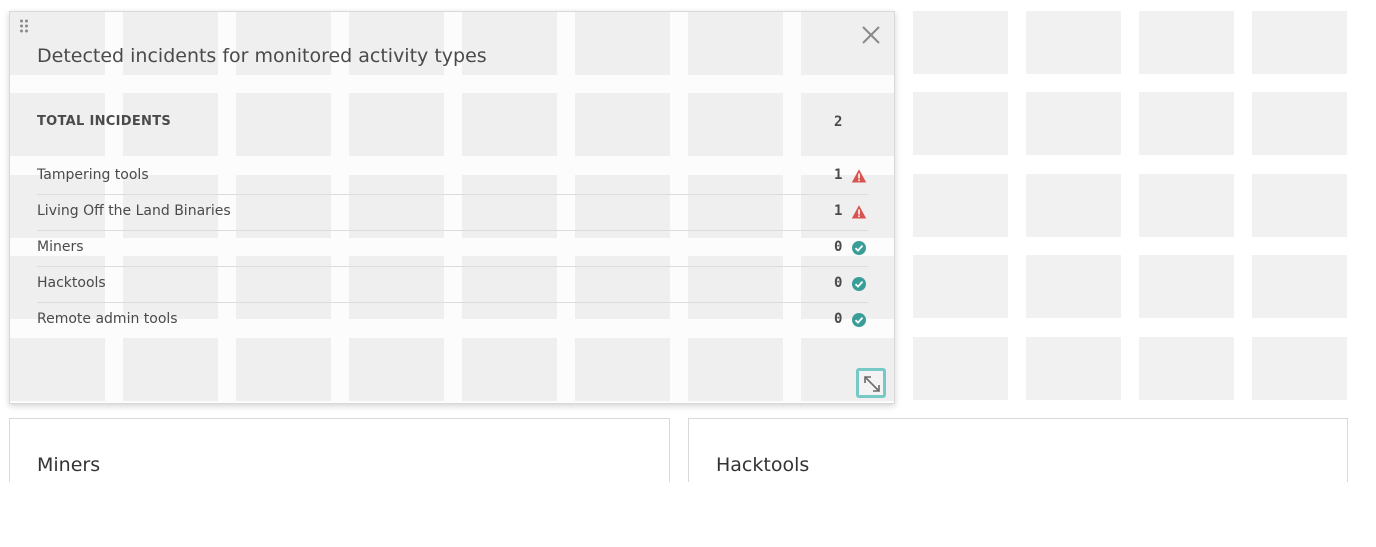 The width and height of the screenshot is (1376, 547). What do you see at coordinates (452, 213) in the screenshot?
I see `list-item: Living Off the Land Binaries 1` at bounding box center [452, 213].